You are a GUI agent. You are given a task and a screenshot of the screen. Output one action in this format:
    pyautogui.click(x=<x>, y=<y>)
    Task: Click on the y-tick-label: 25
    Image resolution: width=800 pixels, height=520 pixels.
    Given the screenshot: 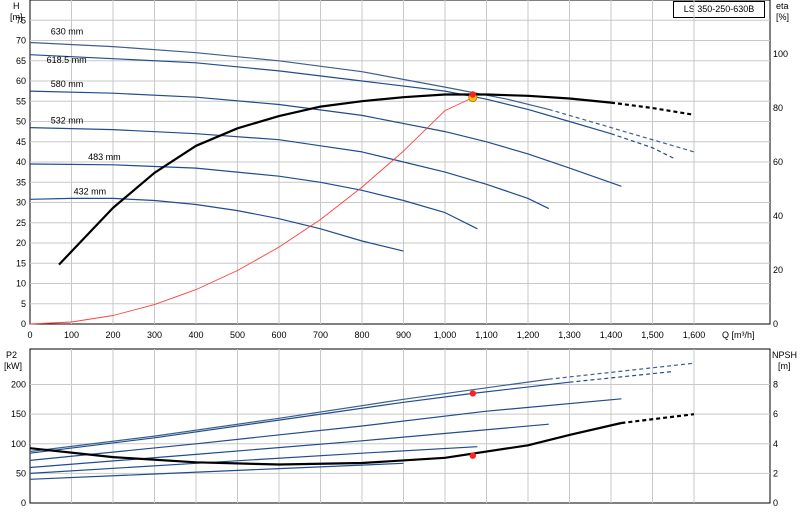 What is the action you would take?
    pyautogui.click(x=21, y=223)
    